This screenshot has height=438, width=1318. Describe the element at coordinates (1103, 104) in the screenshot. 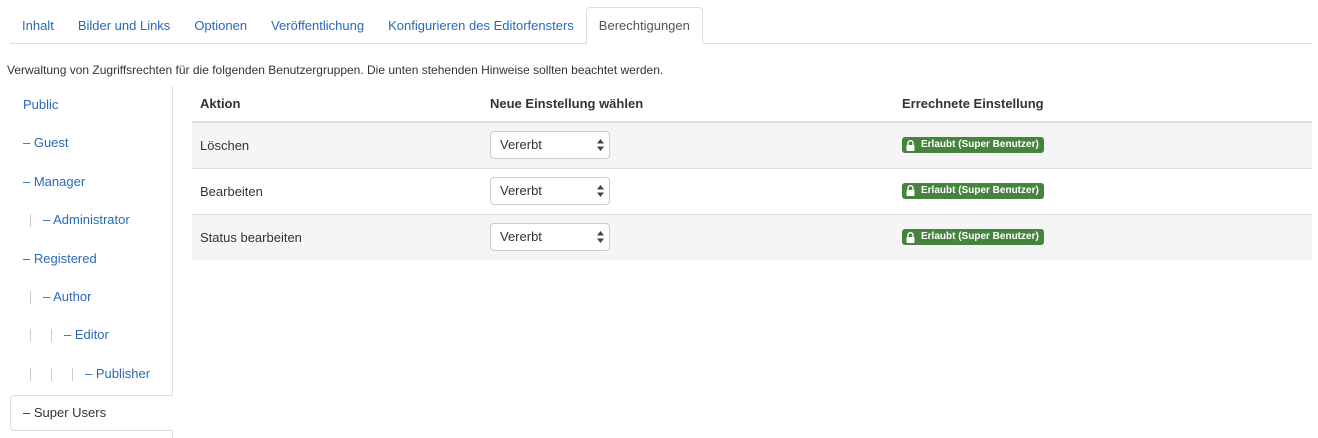

I see `header-calculated-setting: Errechnete Einstellung` at that location.